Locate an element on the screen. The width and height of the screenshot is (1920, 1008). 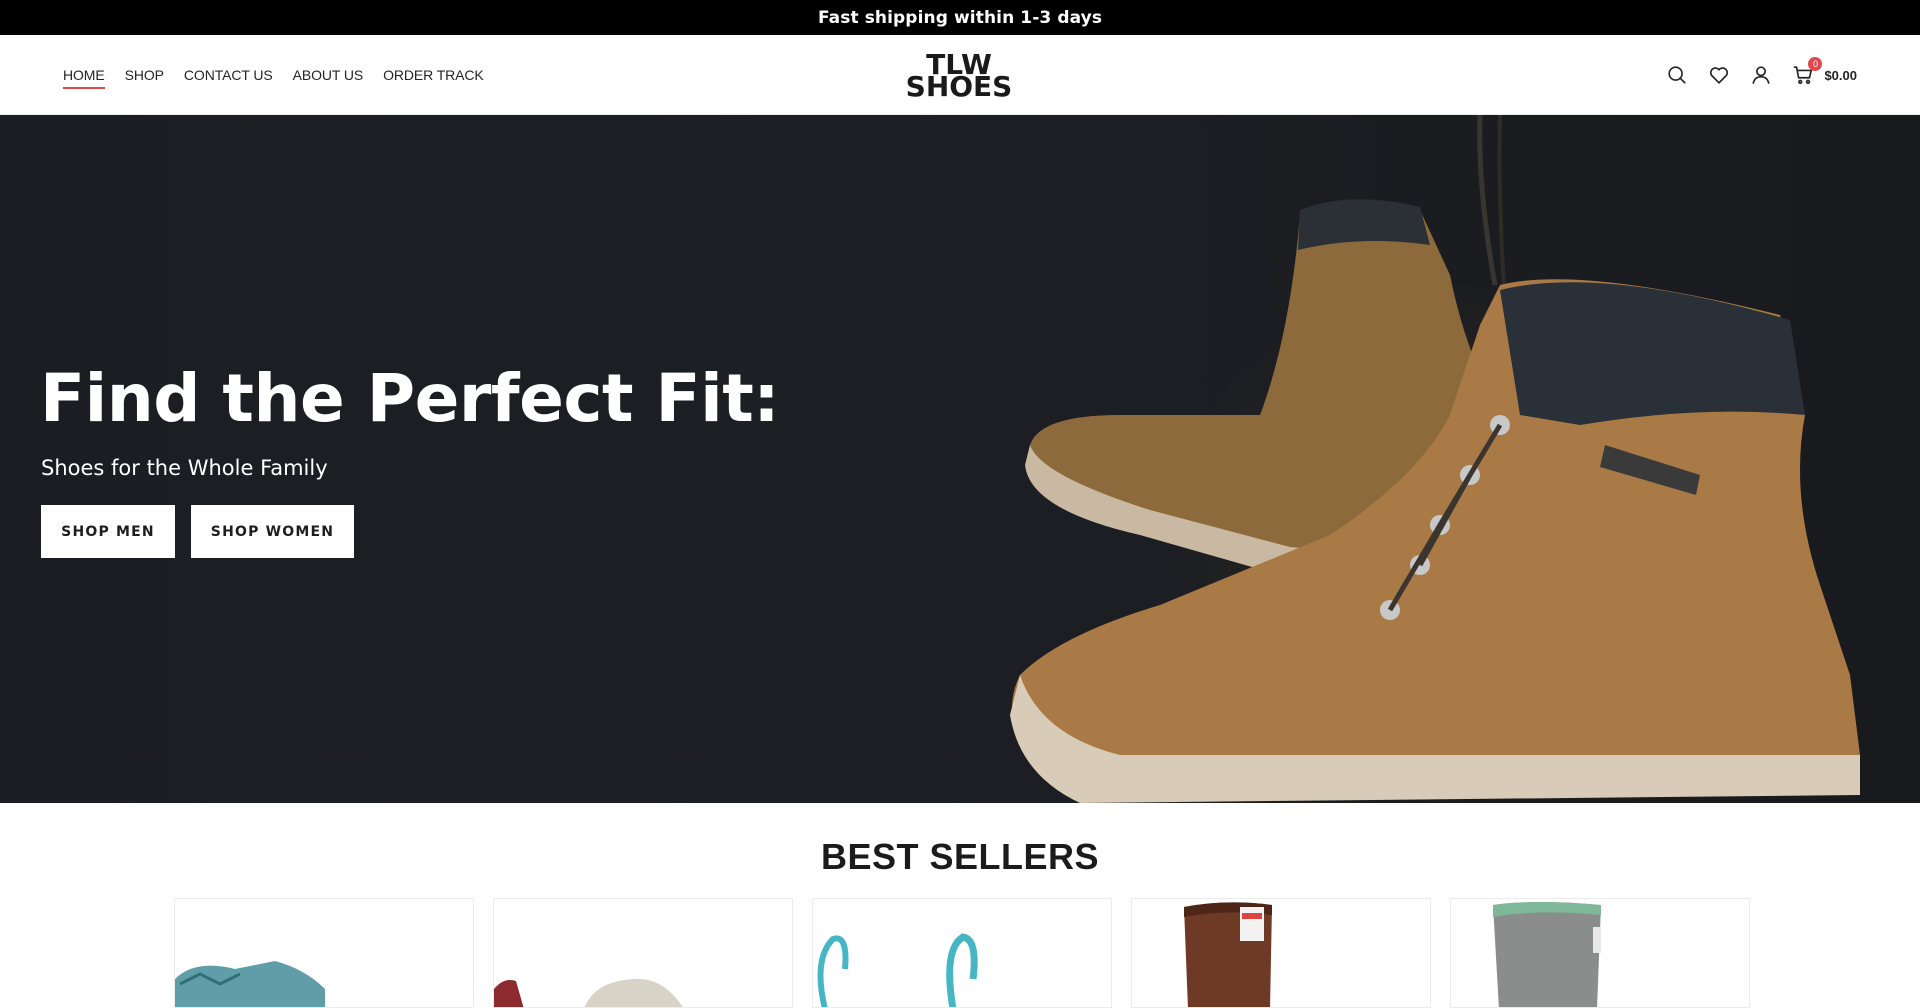
promo-bar: Fast shipping within 1-3 days is located at coordinates (960, 17).